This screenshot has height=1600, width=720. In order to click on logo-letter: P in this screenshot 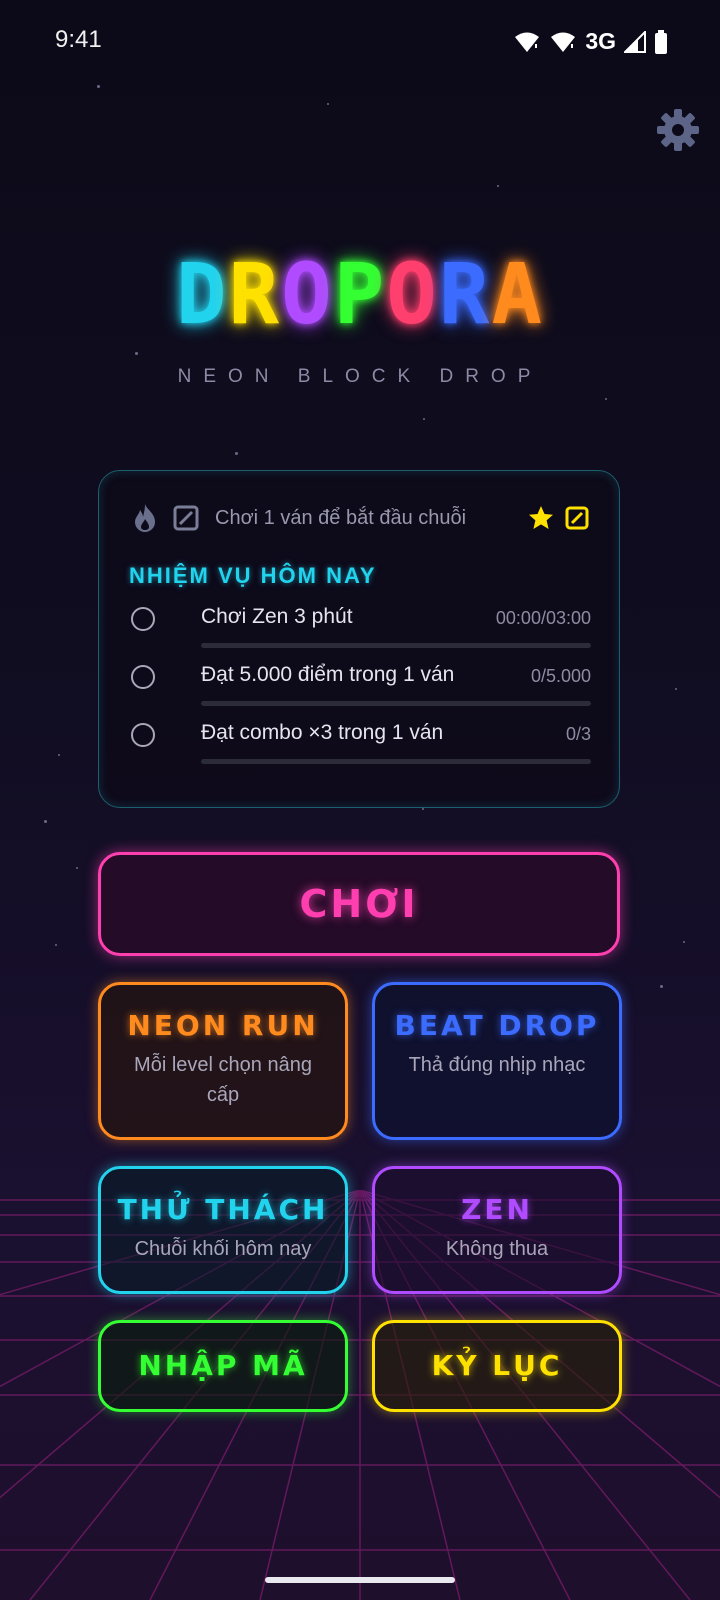, I will do `click(360, 294)`.